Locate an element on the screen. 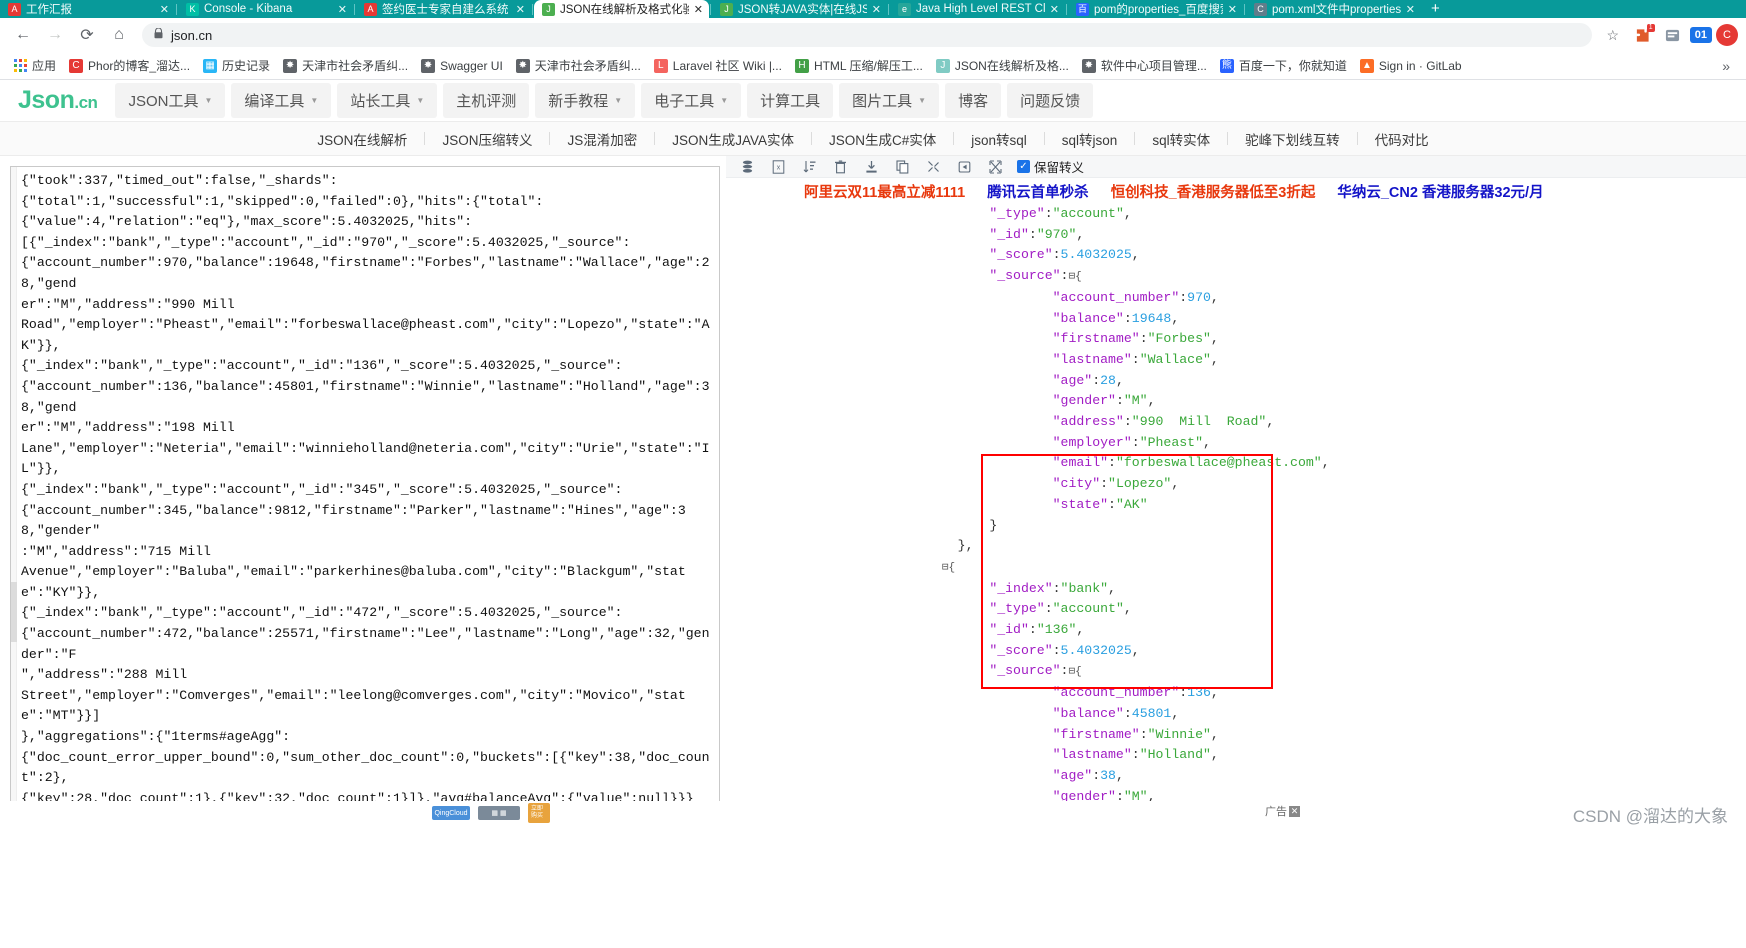  main-nav-item: 计算工具 is located at coordinates (790, 100).